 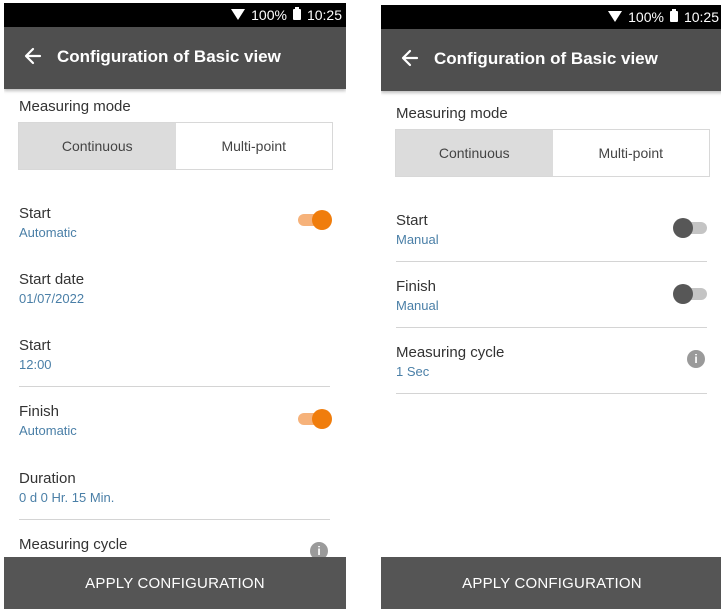 I want to click on setting-value: 1 Sec, so click(x=413, y=371).